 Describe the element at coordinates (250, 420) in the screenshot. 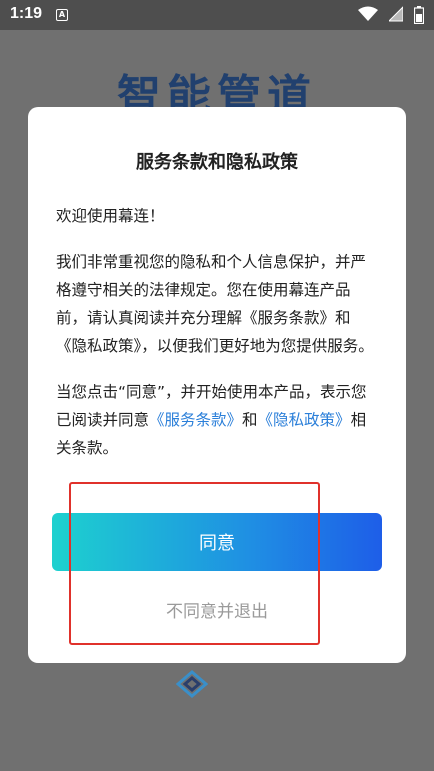

I see `consent-and: 和` at that location.